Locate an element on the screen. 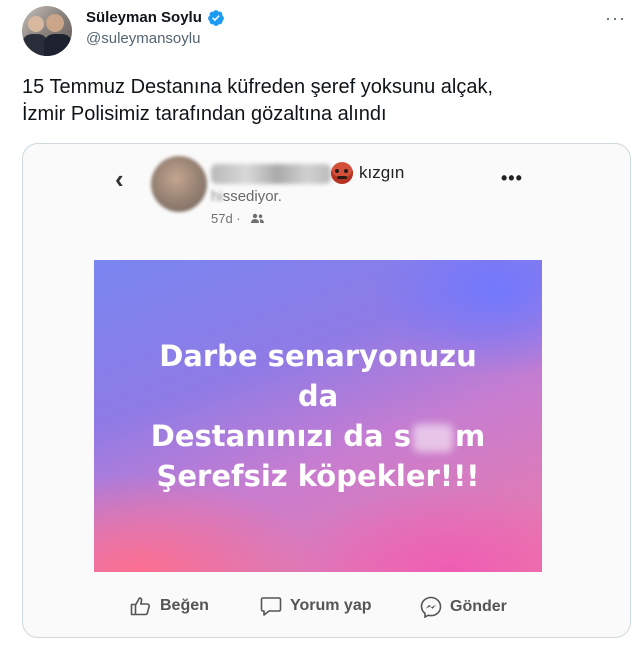  fb-feeling-blurred-prefix: hi is located at coordinates (217, 196).